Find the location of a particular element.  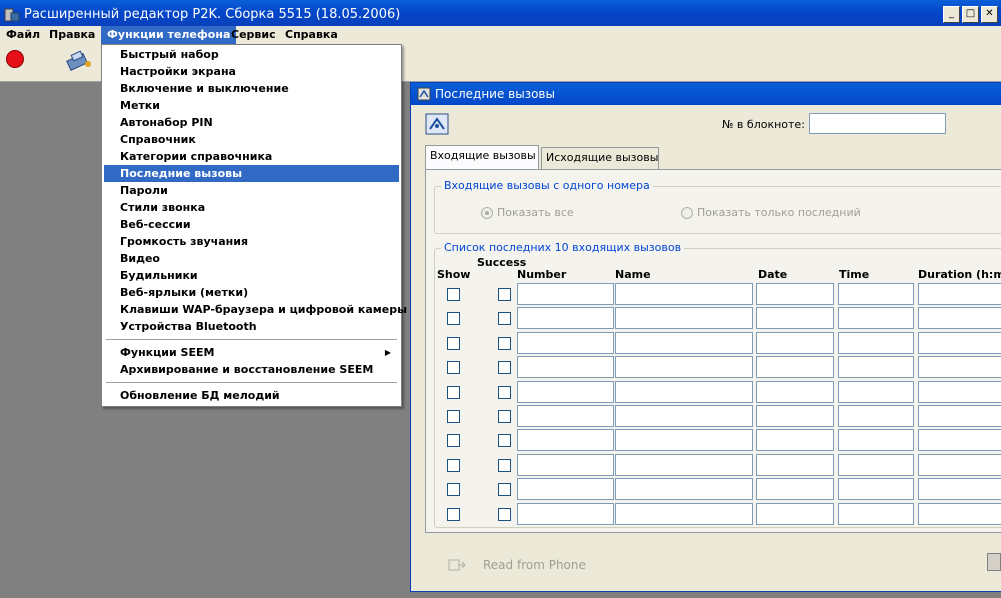

menu-file: Файл is located at coordinates (23, 35).